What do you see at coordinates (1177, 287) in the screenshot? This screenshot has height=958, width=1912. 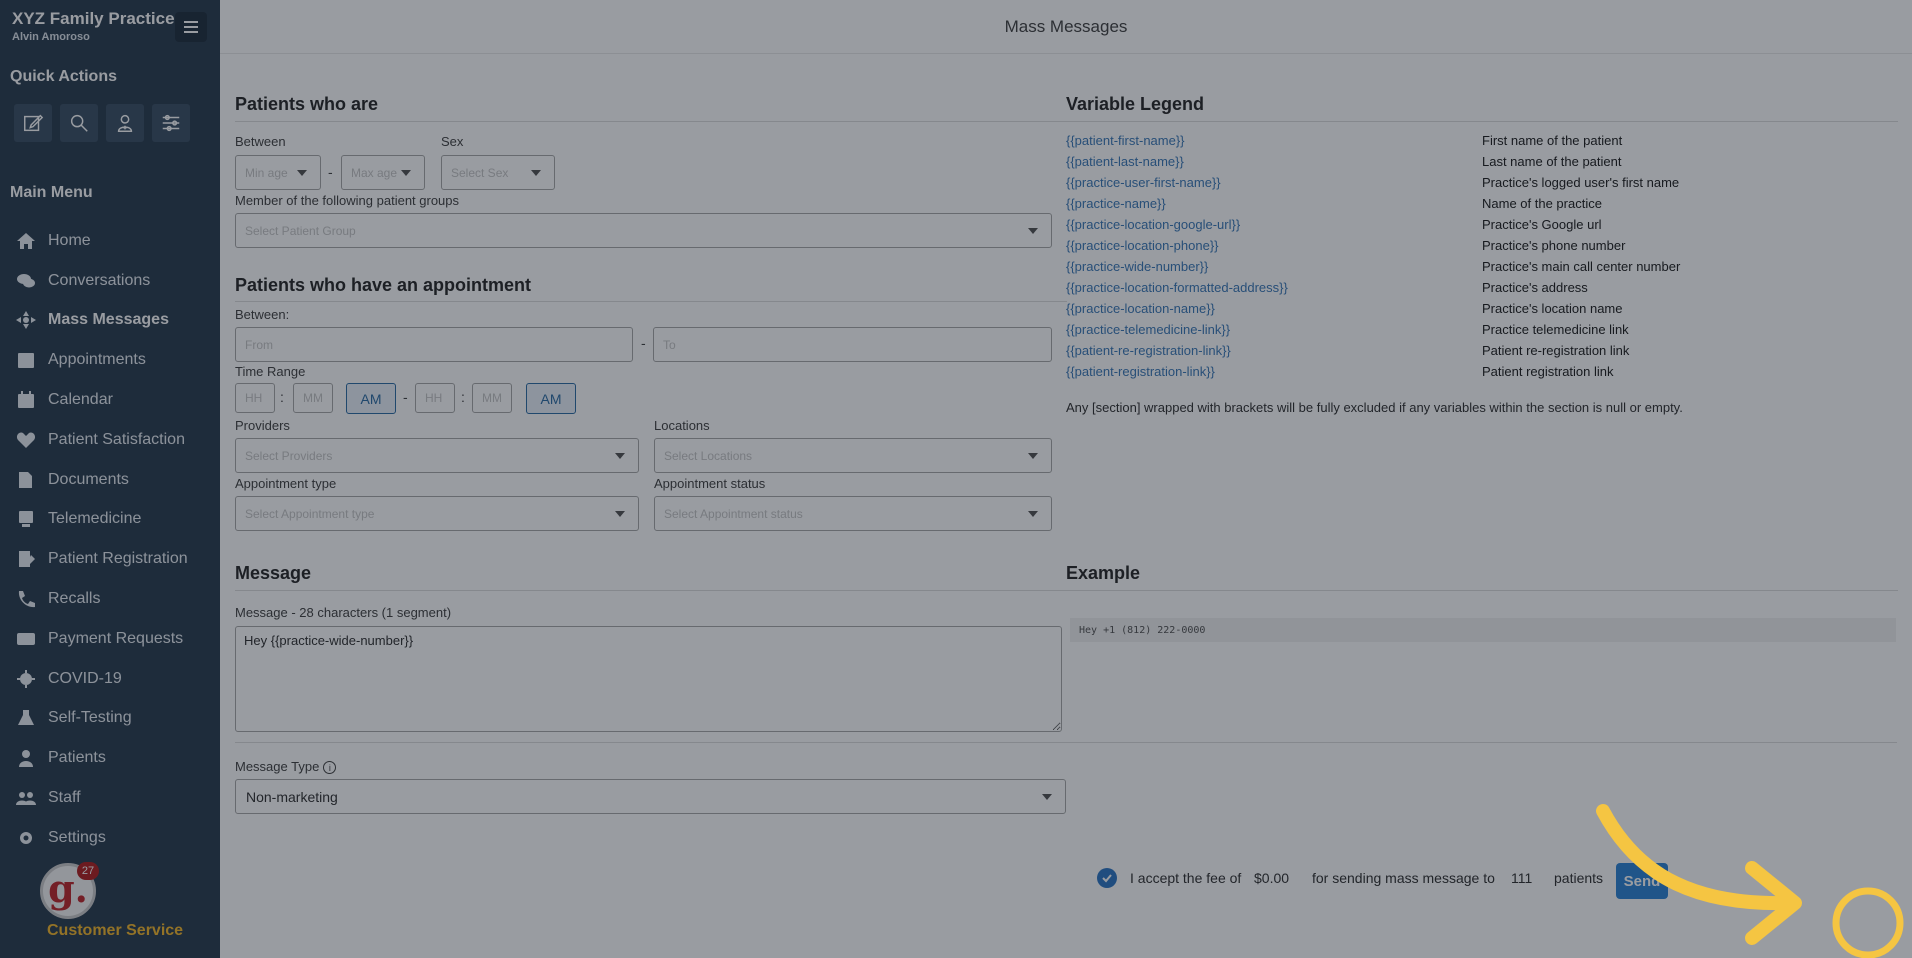 I see `legend-variable: {{practice-location-formatted-address}}` at bounding box center [1177, 287].